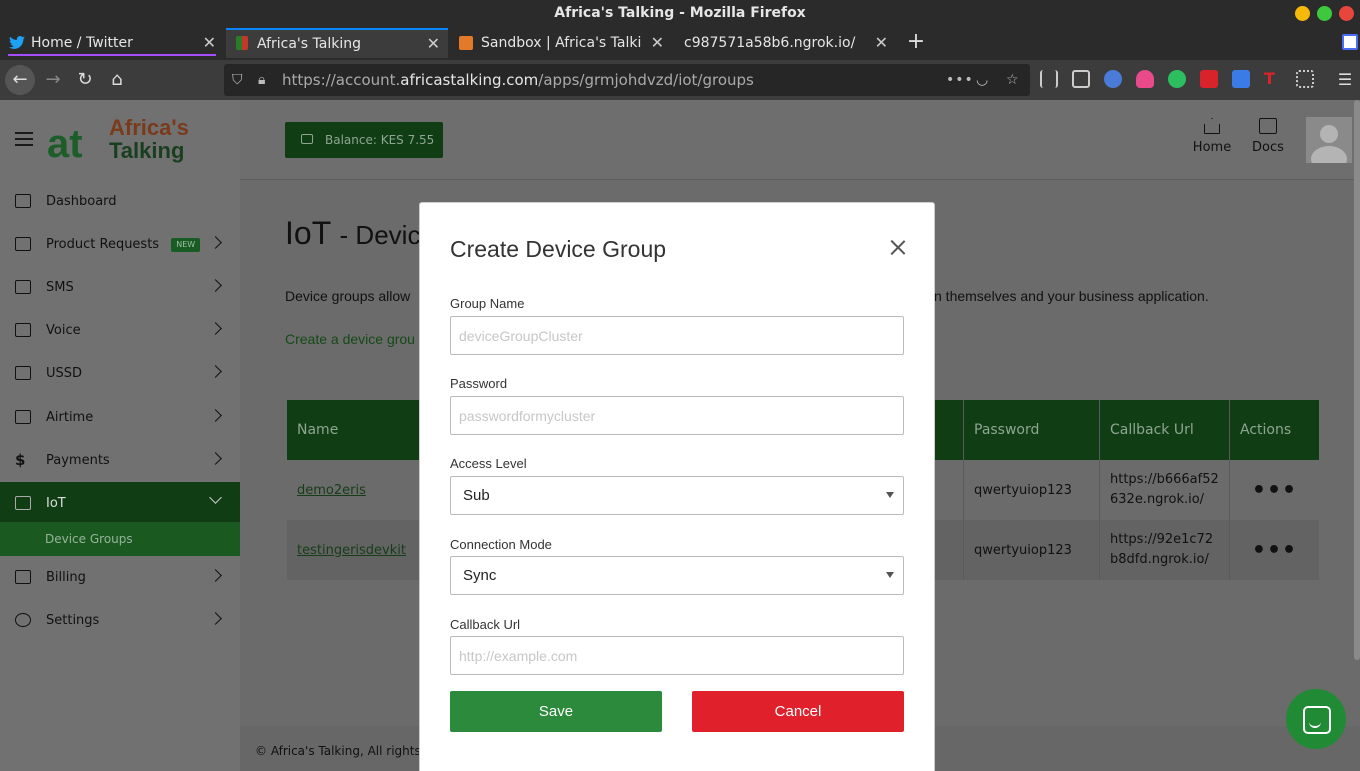 Image resolution: width=1360 pixels, height=771 pixels. What do you see at coordinates (1316, 719) in the screenshot?
I see `chat-widget-button` at bounding box center [1316, 719].